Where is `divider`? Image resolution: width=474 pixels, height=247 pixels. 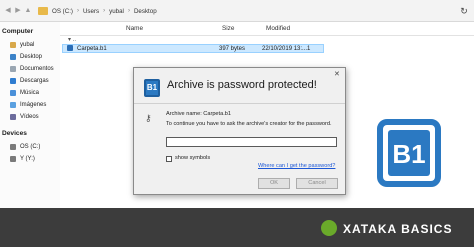
divider is located at coordinates (239, 103).